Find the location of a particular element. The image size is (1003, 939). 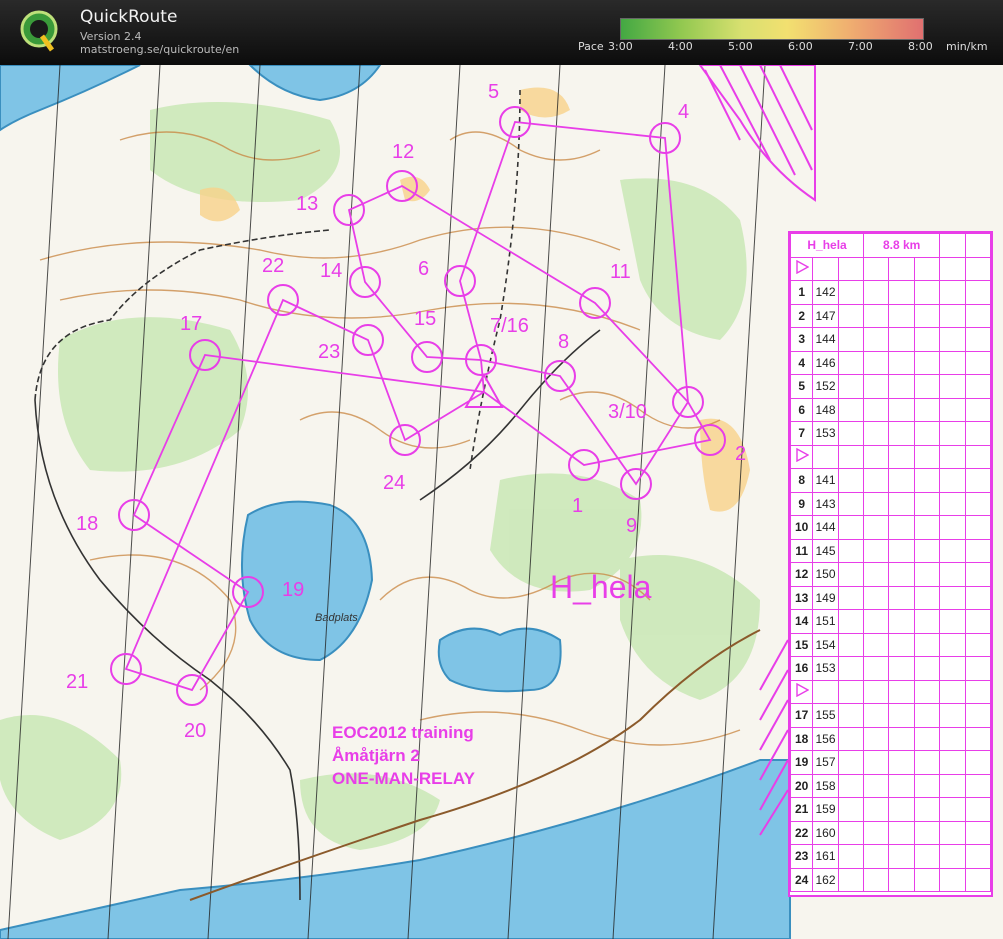

control-number: 11 is located at coordinates (801, 550).